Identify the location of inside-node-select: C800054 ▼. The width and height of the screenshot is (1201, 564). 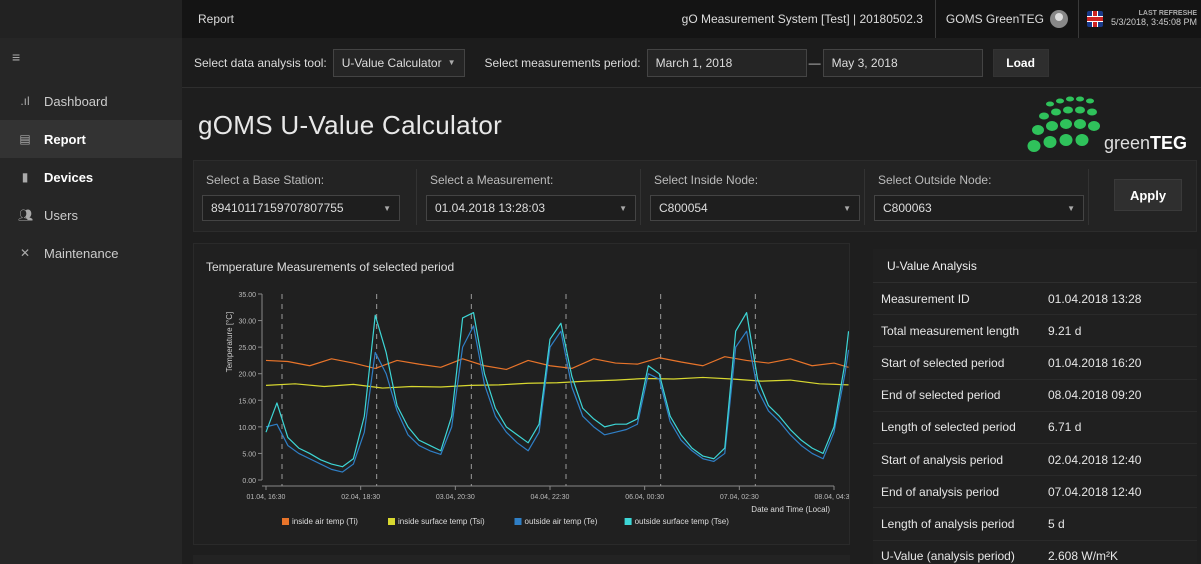
(755, 208).